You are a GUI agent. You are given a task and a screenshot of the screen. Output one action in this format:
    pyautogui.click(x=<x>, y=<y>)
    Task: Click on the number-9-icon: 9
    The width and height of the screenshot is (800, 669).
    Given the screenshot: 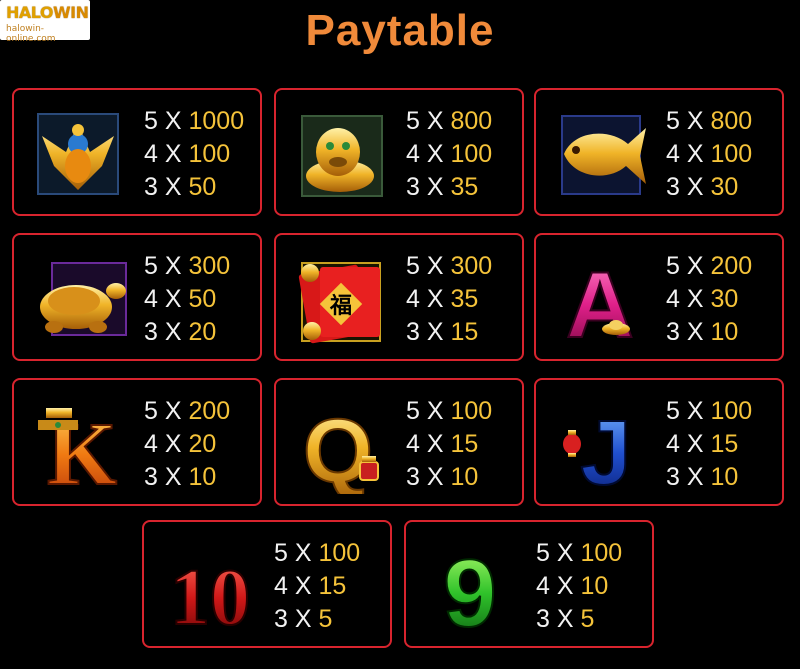 What is the action you would take?
    pyautogui.click(x=469, y=587)
    